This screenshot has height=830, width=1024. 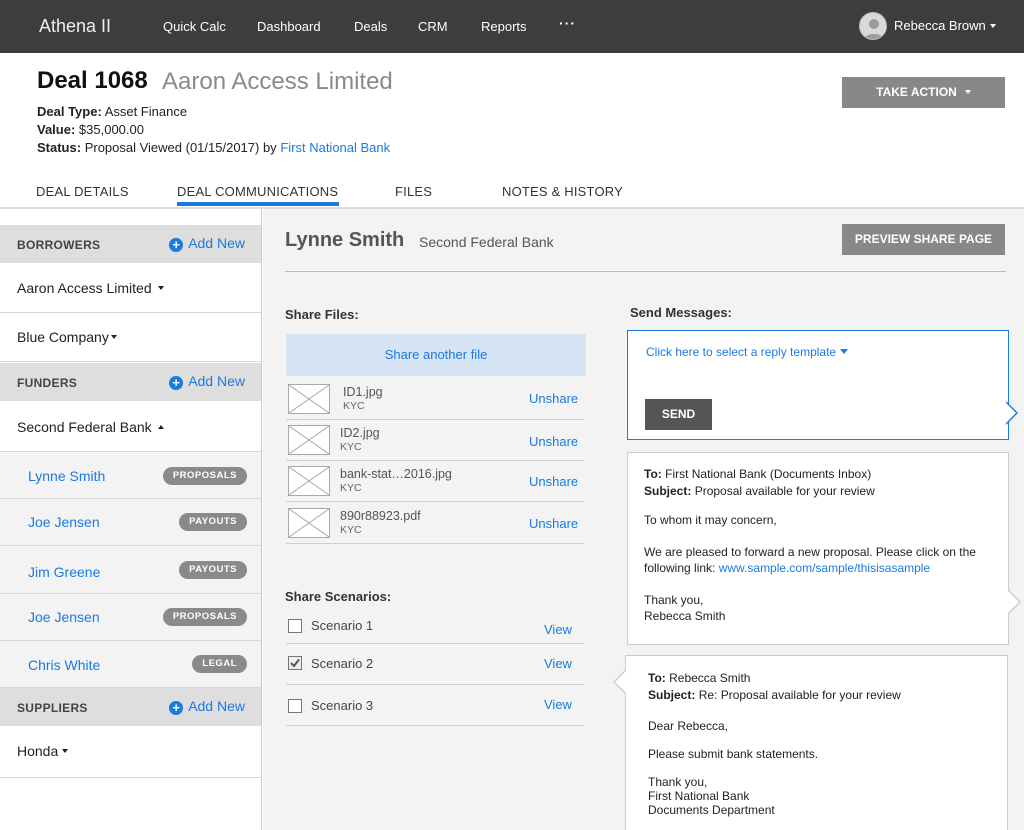 What do you see at coordinates (59, 147) in the screenshot?
I see `deal-status-label: Status:` at bounding box center [59, 147].